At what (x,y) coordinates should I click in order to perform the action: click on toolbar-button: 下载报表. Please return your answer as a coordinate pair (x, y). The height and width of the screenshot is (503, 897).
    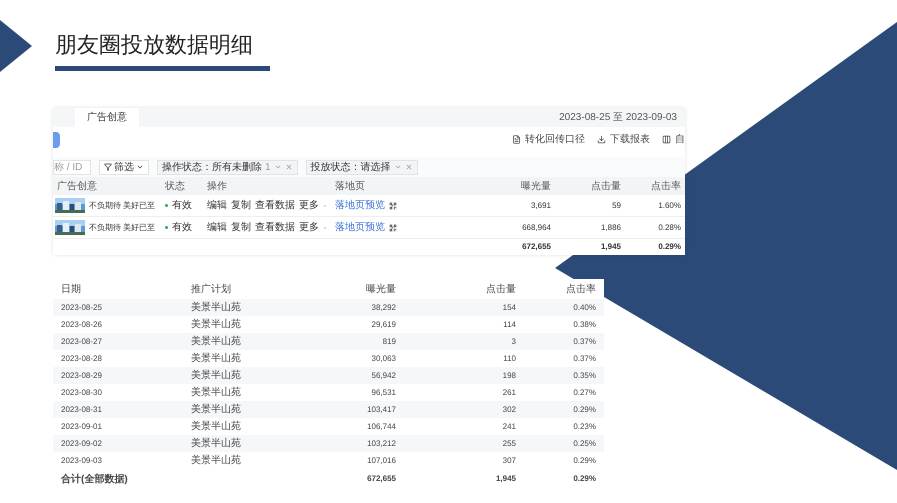
    Looking at the image, I should click on (623, 139).